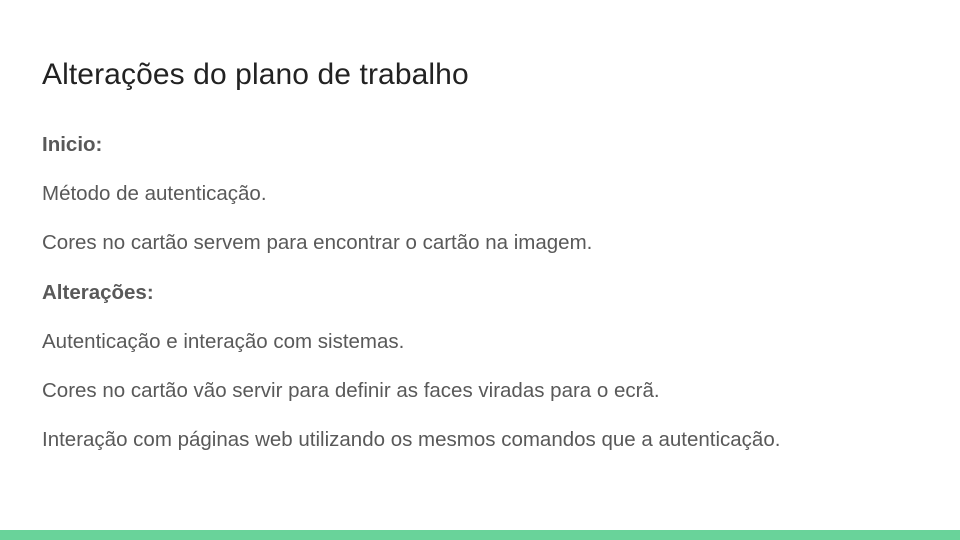 The width and height of the screenshot is (960, 540). I want to click on section-heading-inicio: Inicio:, so click(72, 144).